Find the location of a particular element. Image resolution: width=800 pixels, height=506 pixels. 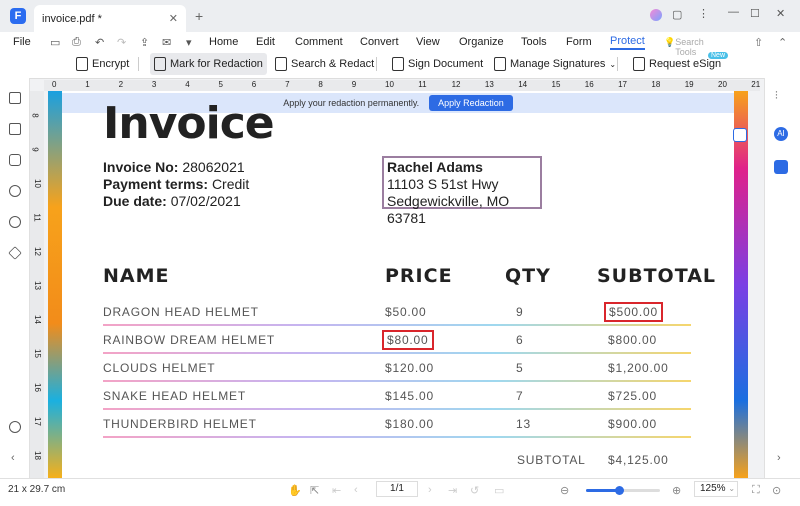

search-redact-label: Search & Redact is located at coordinates (333, 64).